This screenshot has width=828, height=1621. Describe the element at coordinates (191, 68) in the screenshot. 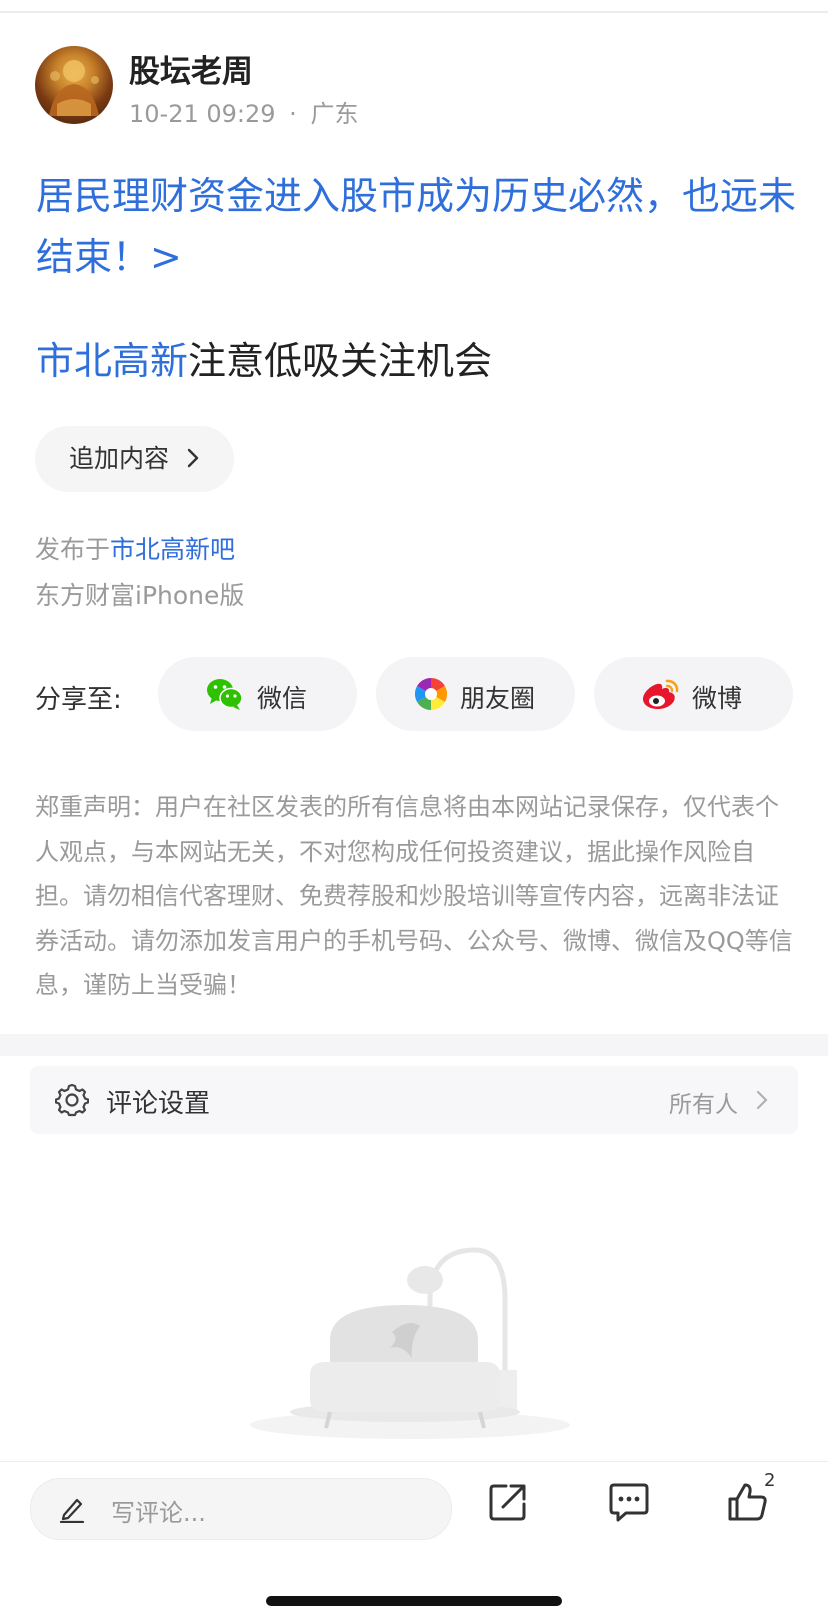

I see `author-name: 股坛老周` at that location.